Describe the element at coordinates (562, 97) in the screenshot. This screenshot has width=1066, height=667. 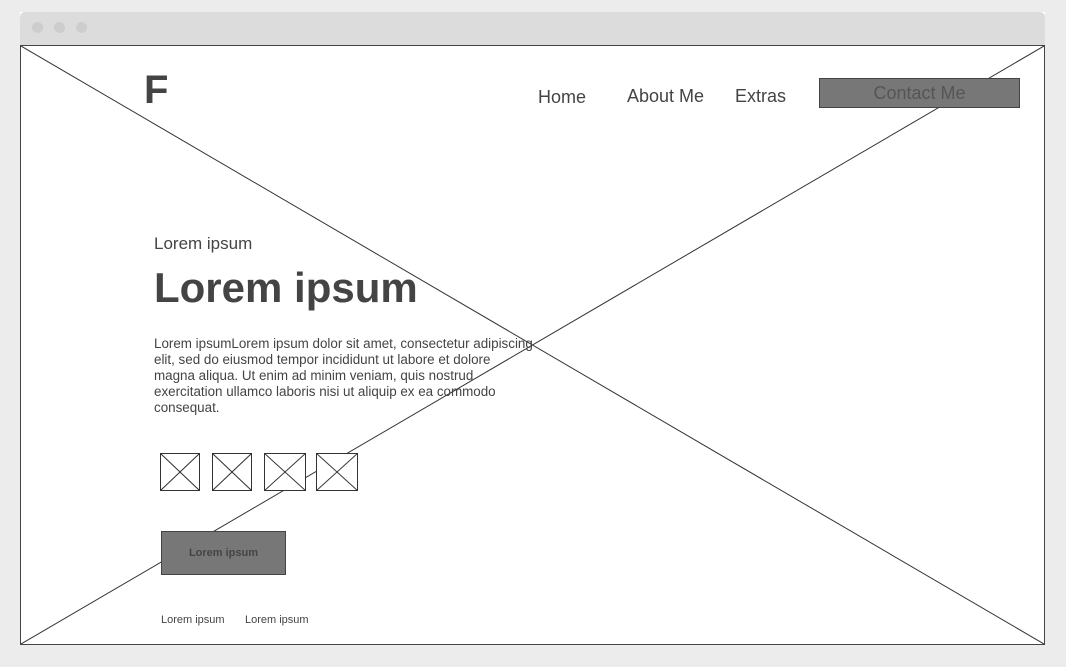
I see `nav-home-link: Home` at that location.